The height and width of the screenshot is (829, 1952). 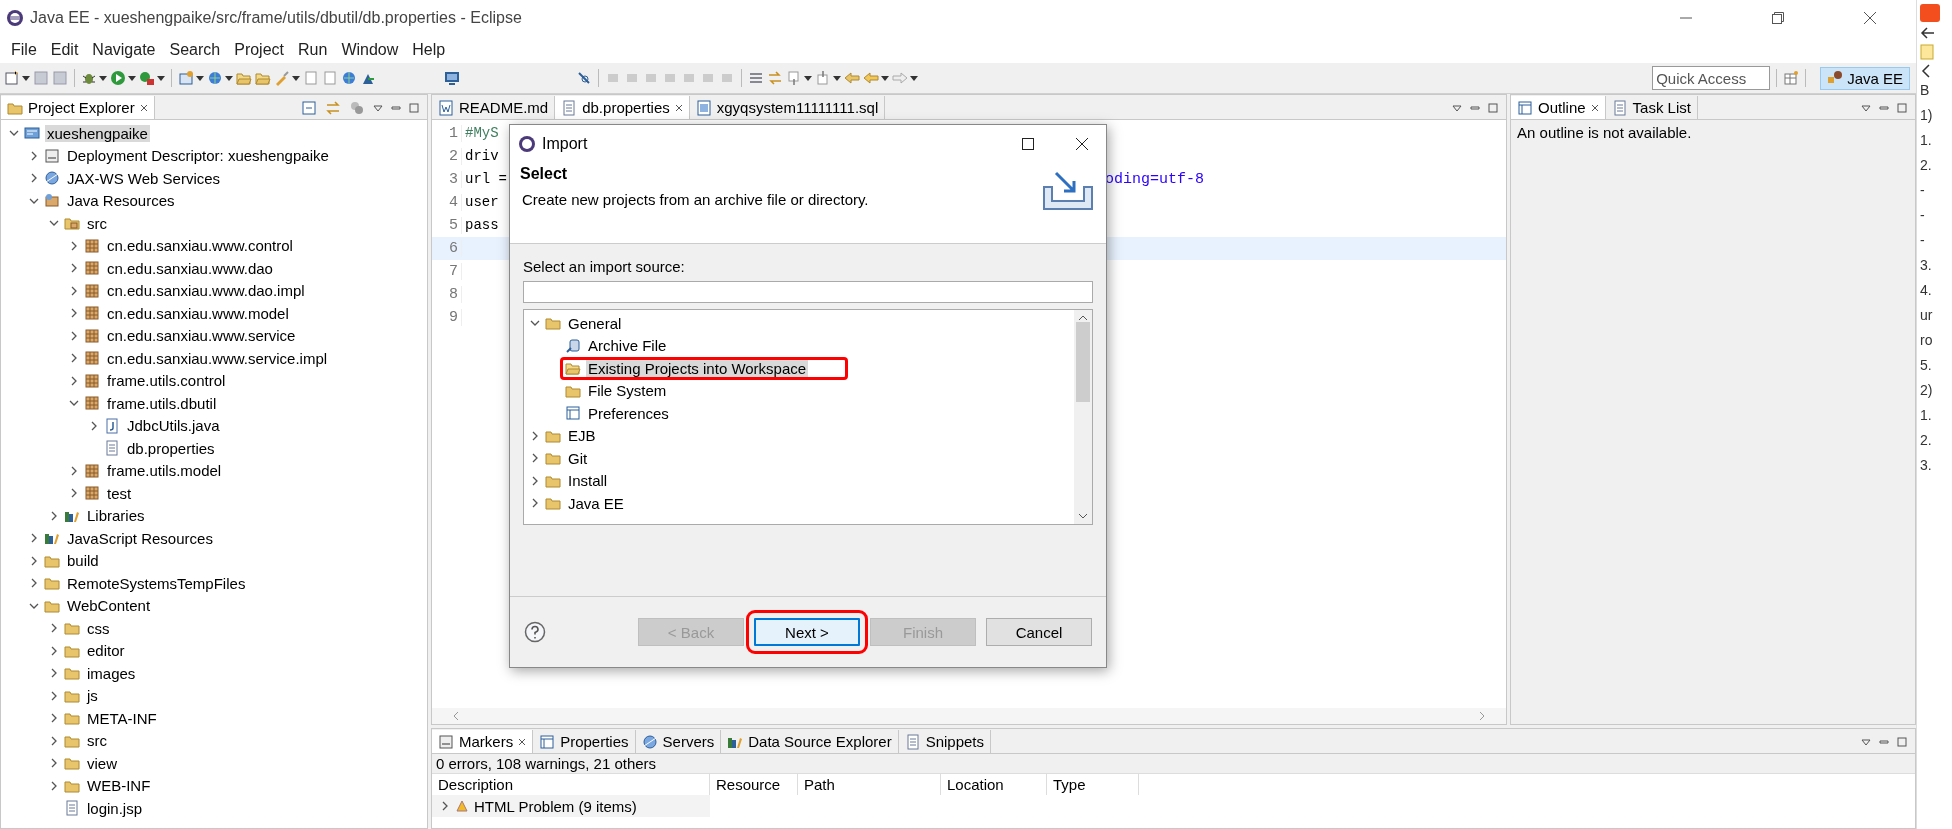 I want to click on dialog-button: Cancel, so click(x=1039, y=632).